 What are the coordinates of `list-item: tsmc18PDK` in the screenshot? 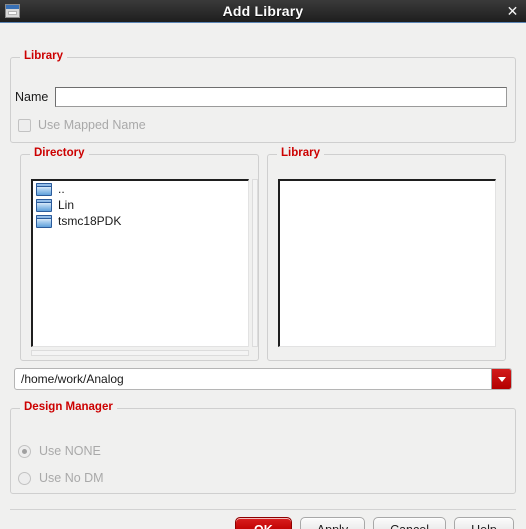 It's located at (140, 221).